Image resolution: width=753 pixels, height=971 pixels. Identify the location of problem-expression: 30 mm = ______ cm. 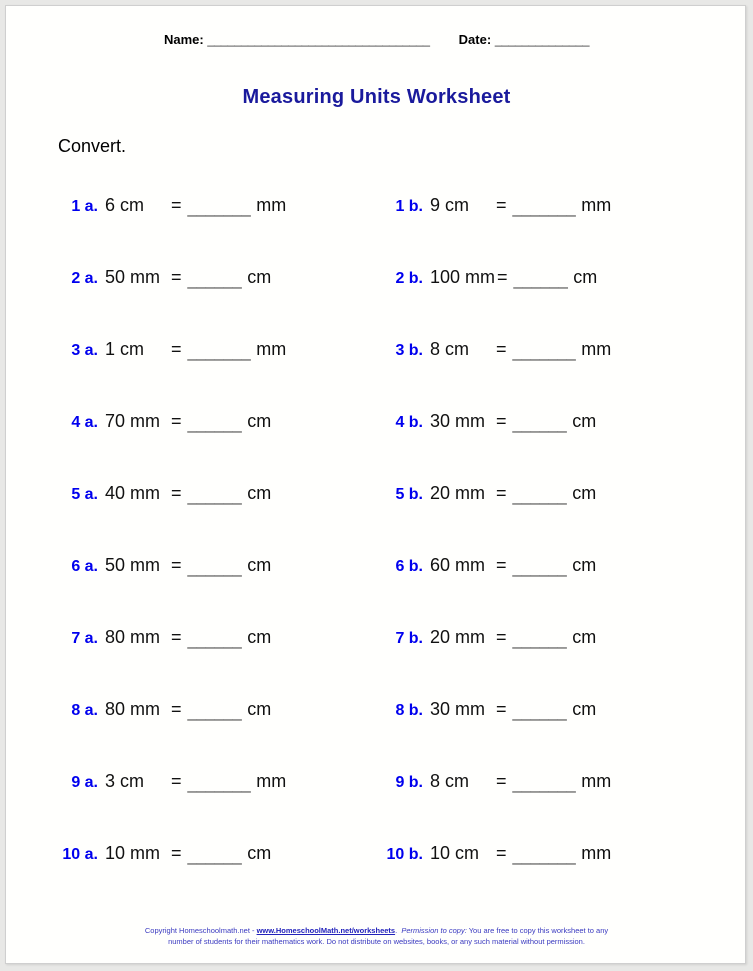
(513, 421).